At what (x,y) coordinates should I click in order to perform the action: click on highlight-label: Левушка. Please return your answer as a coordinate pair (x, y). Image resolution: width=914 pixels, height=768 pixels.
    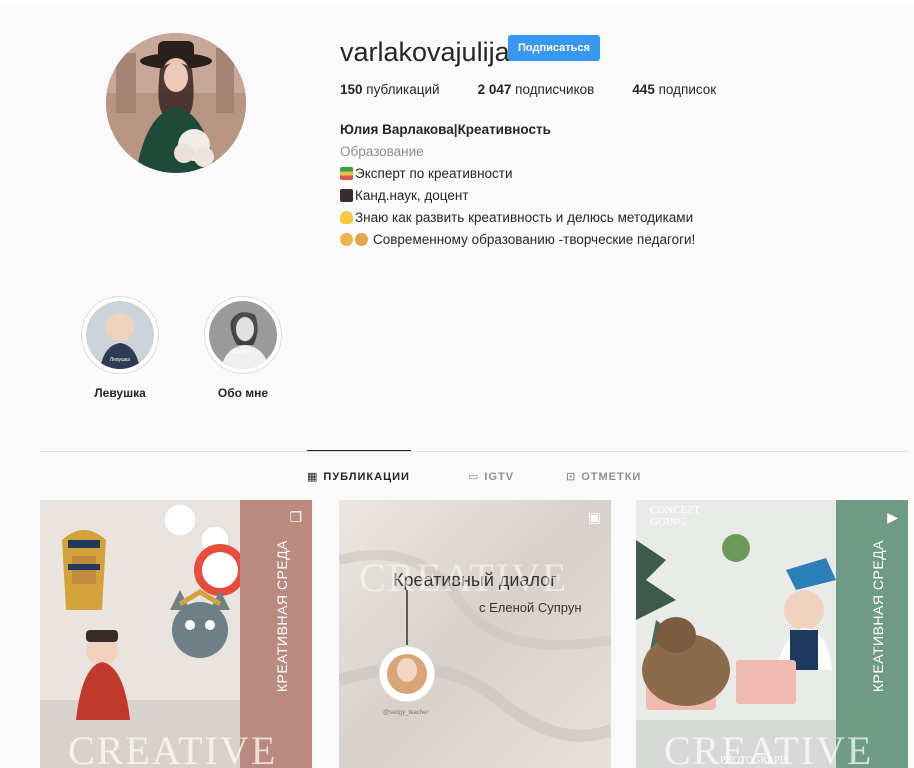
    Looking at the image, I should click on (120, 393).